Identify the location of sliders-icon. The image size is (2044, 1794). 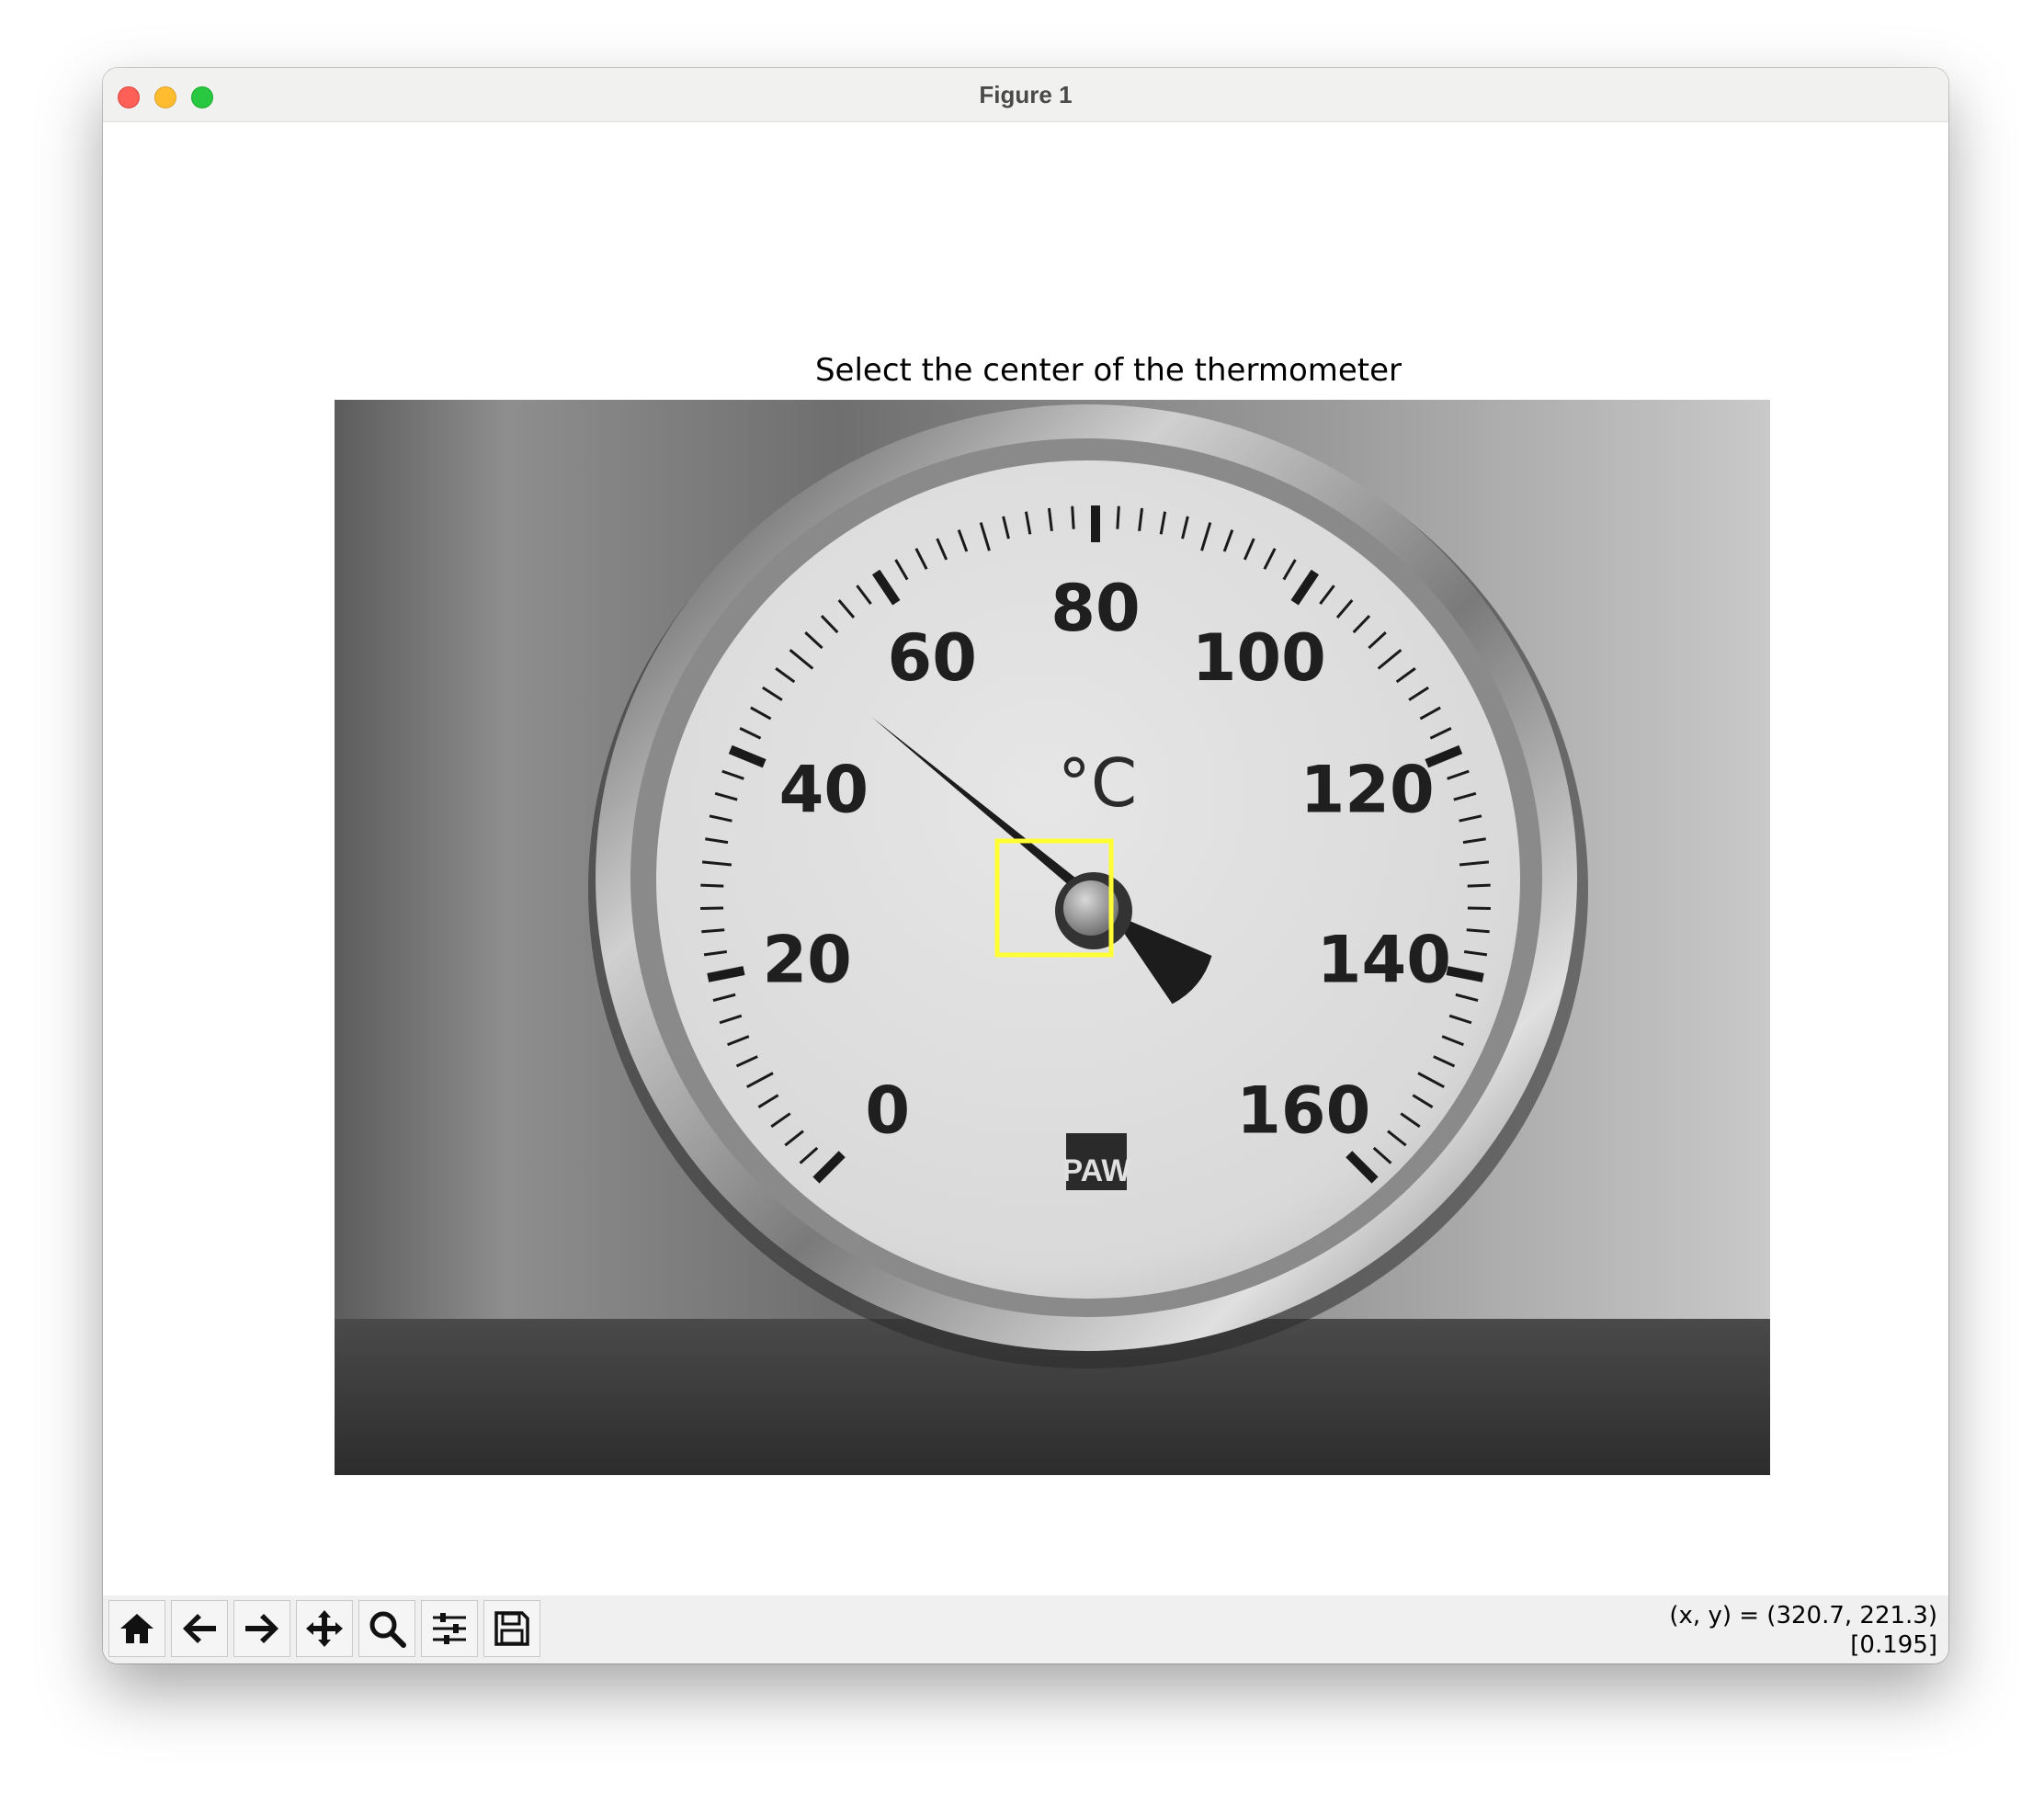
(449, 1628).